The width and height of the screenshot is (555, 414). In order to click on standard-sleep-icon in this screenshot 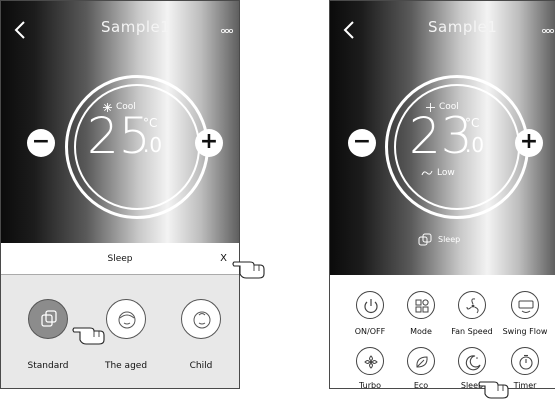, I will do `click(49, 318)`.